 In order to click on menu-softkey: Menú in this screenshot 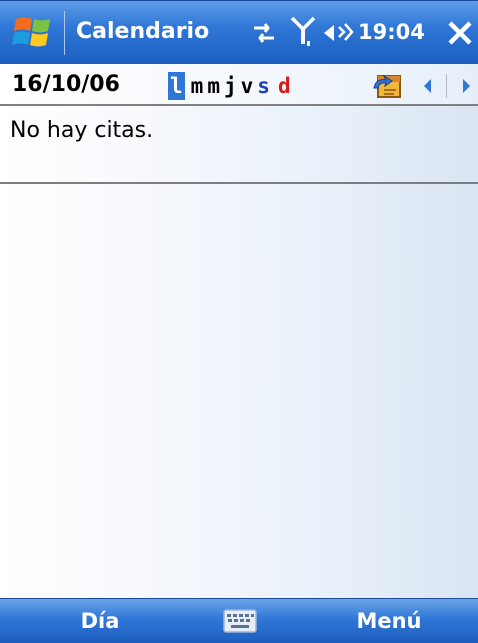, I will do `click(389, 621)`.